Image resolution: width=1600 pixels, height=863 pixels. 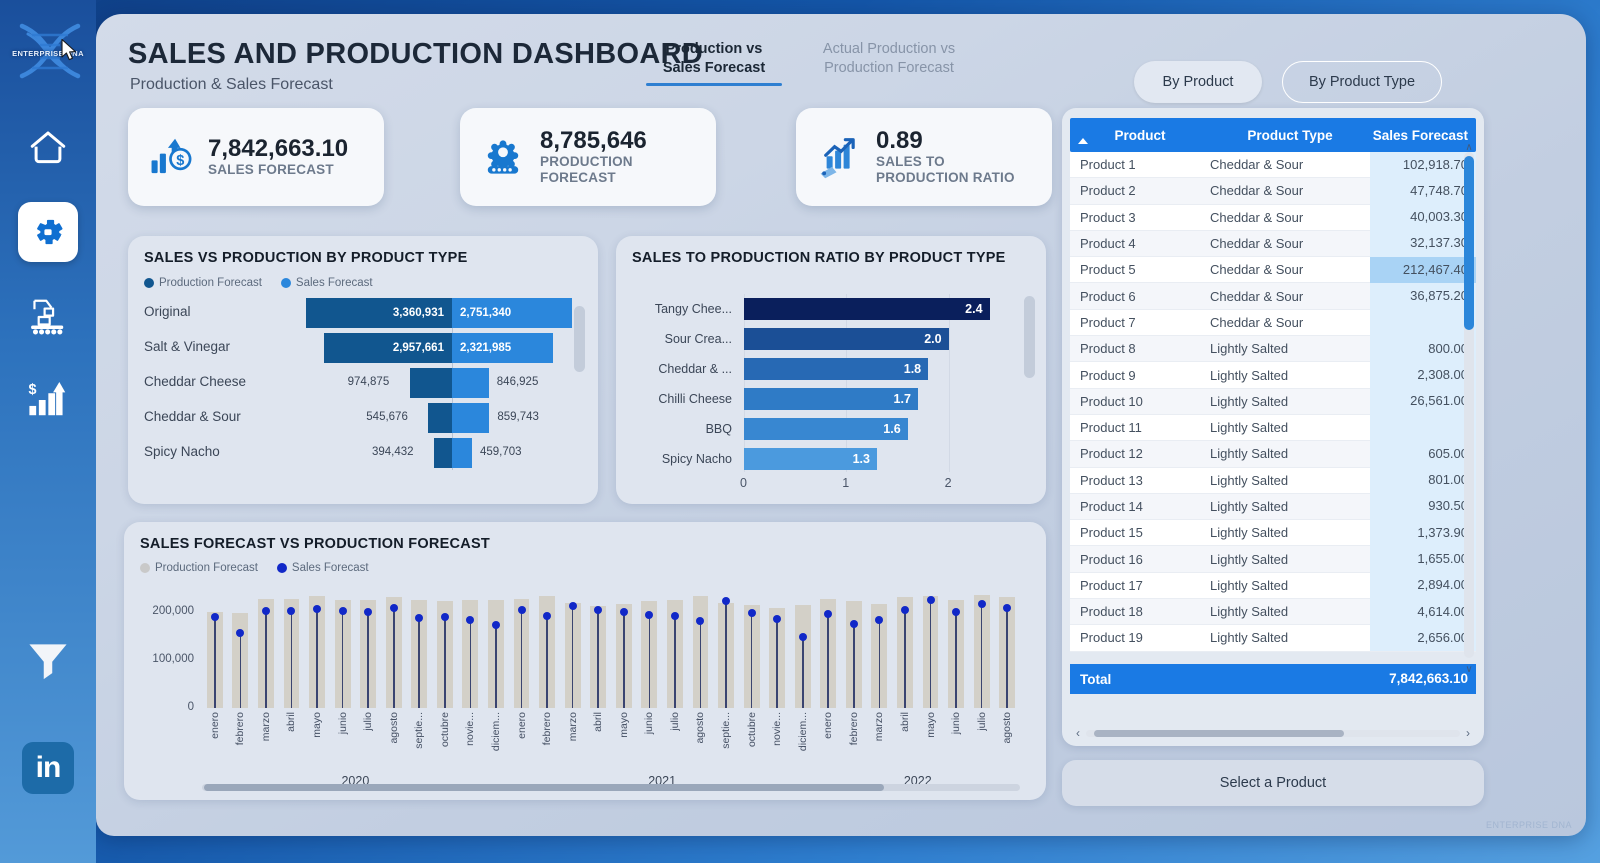 I want to click on sidebar-item-sales: $, so click(x=48, y=400).